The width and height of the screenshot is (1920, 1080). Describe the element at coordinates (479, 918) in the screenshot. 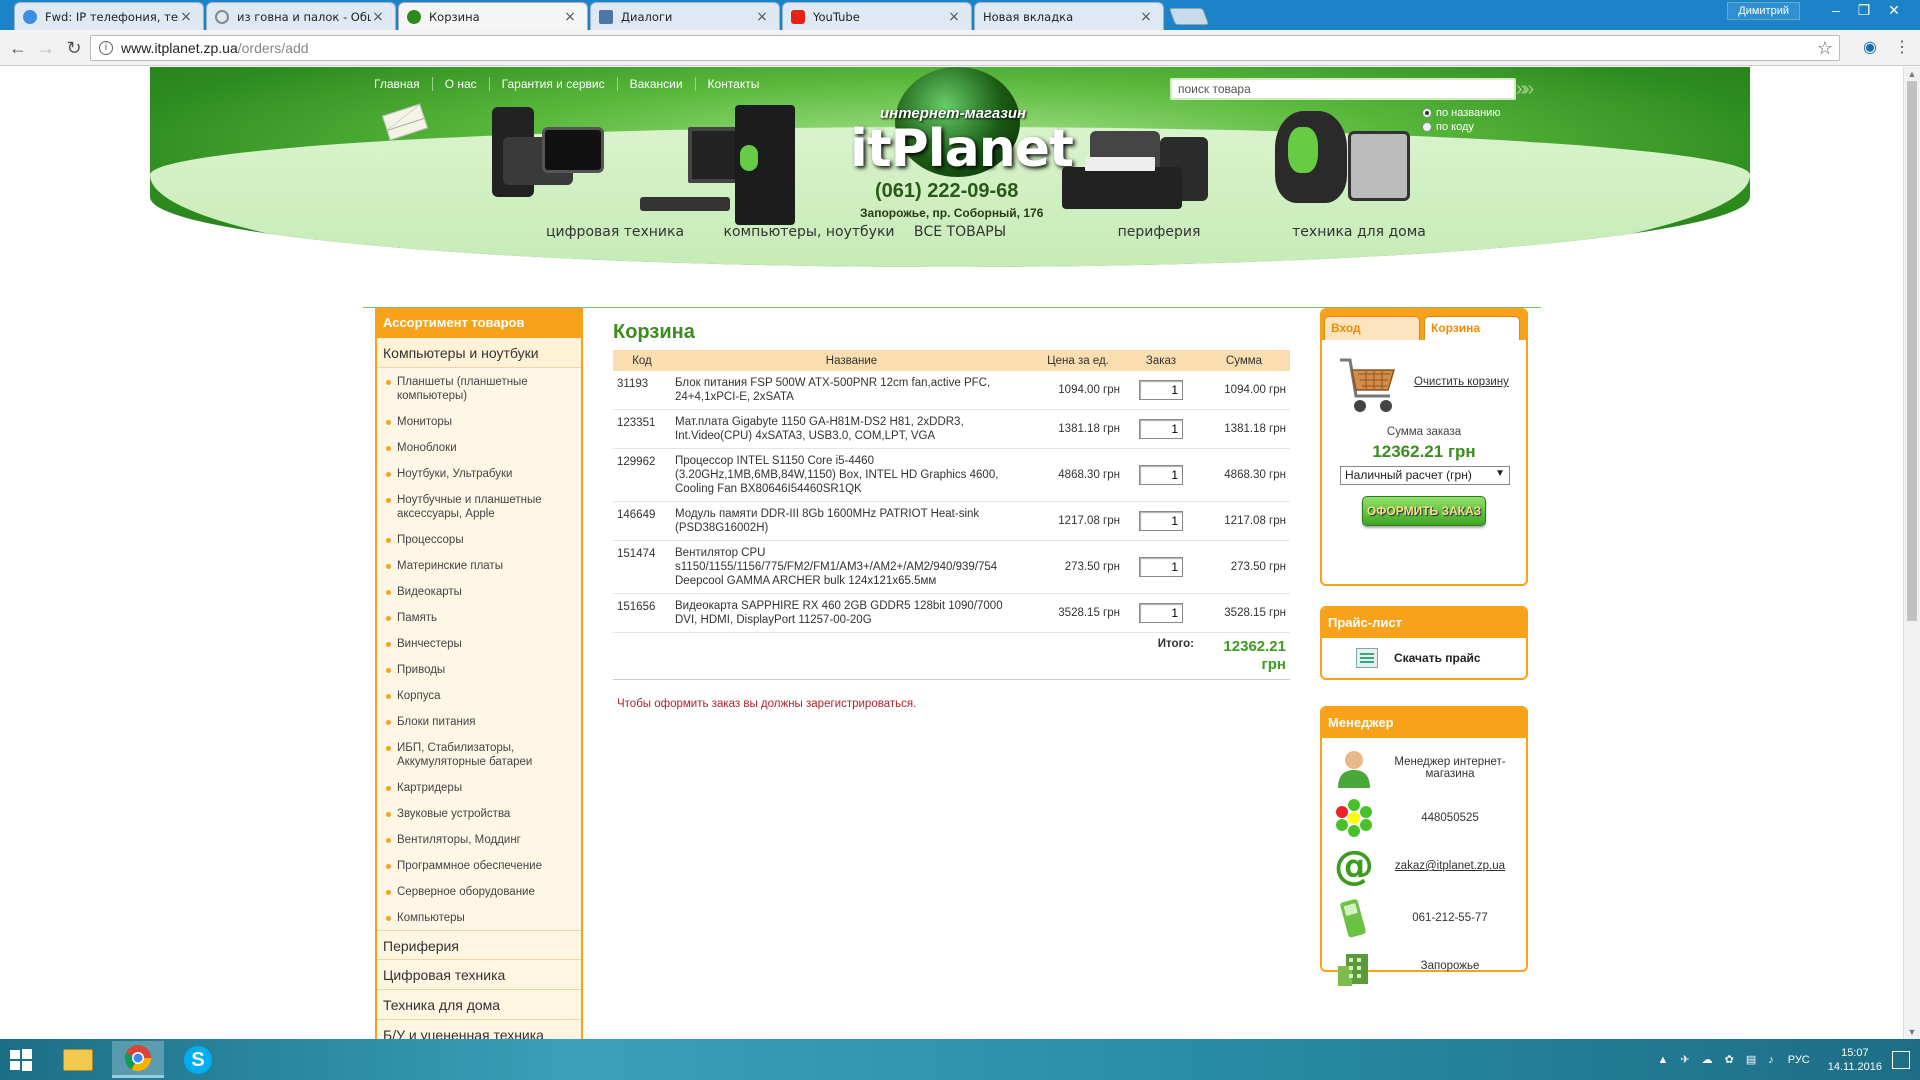

I see `sidebar-item: Компьютеры` at that location.